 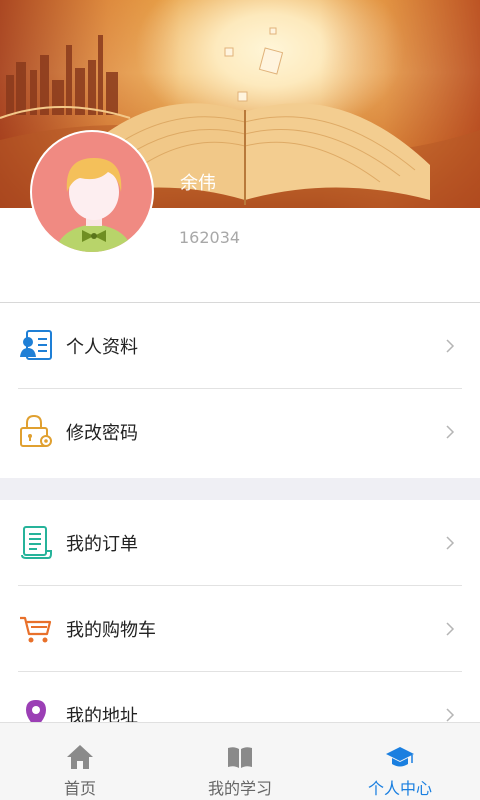 I want to click on menu-item-change-password: 修改密码, so click(x=240, y=432).